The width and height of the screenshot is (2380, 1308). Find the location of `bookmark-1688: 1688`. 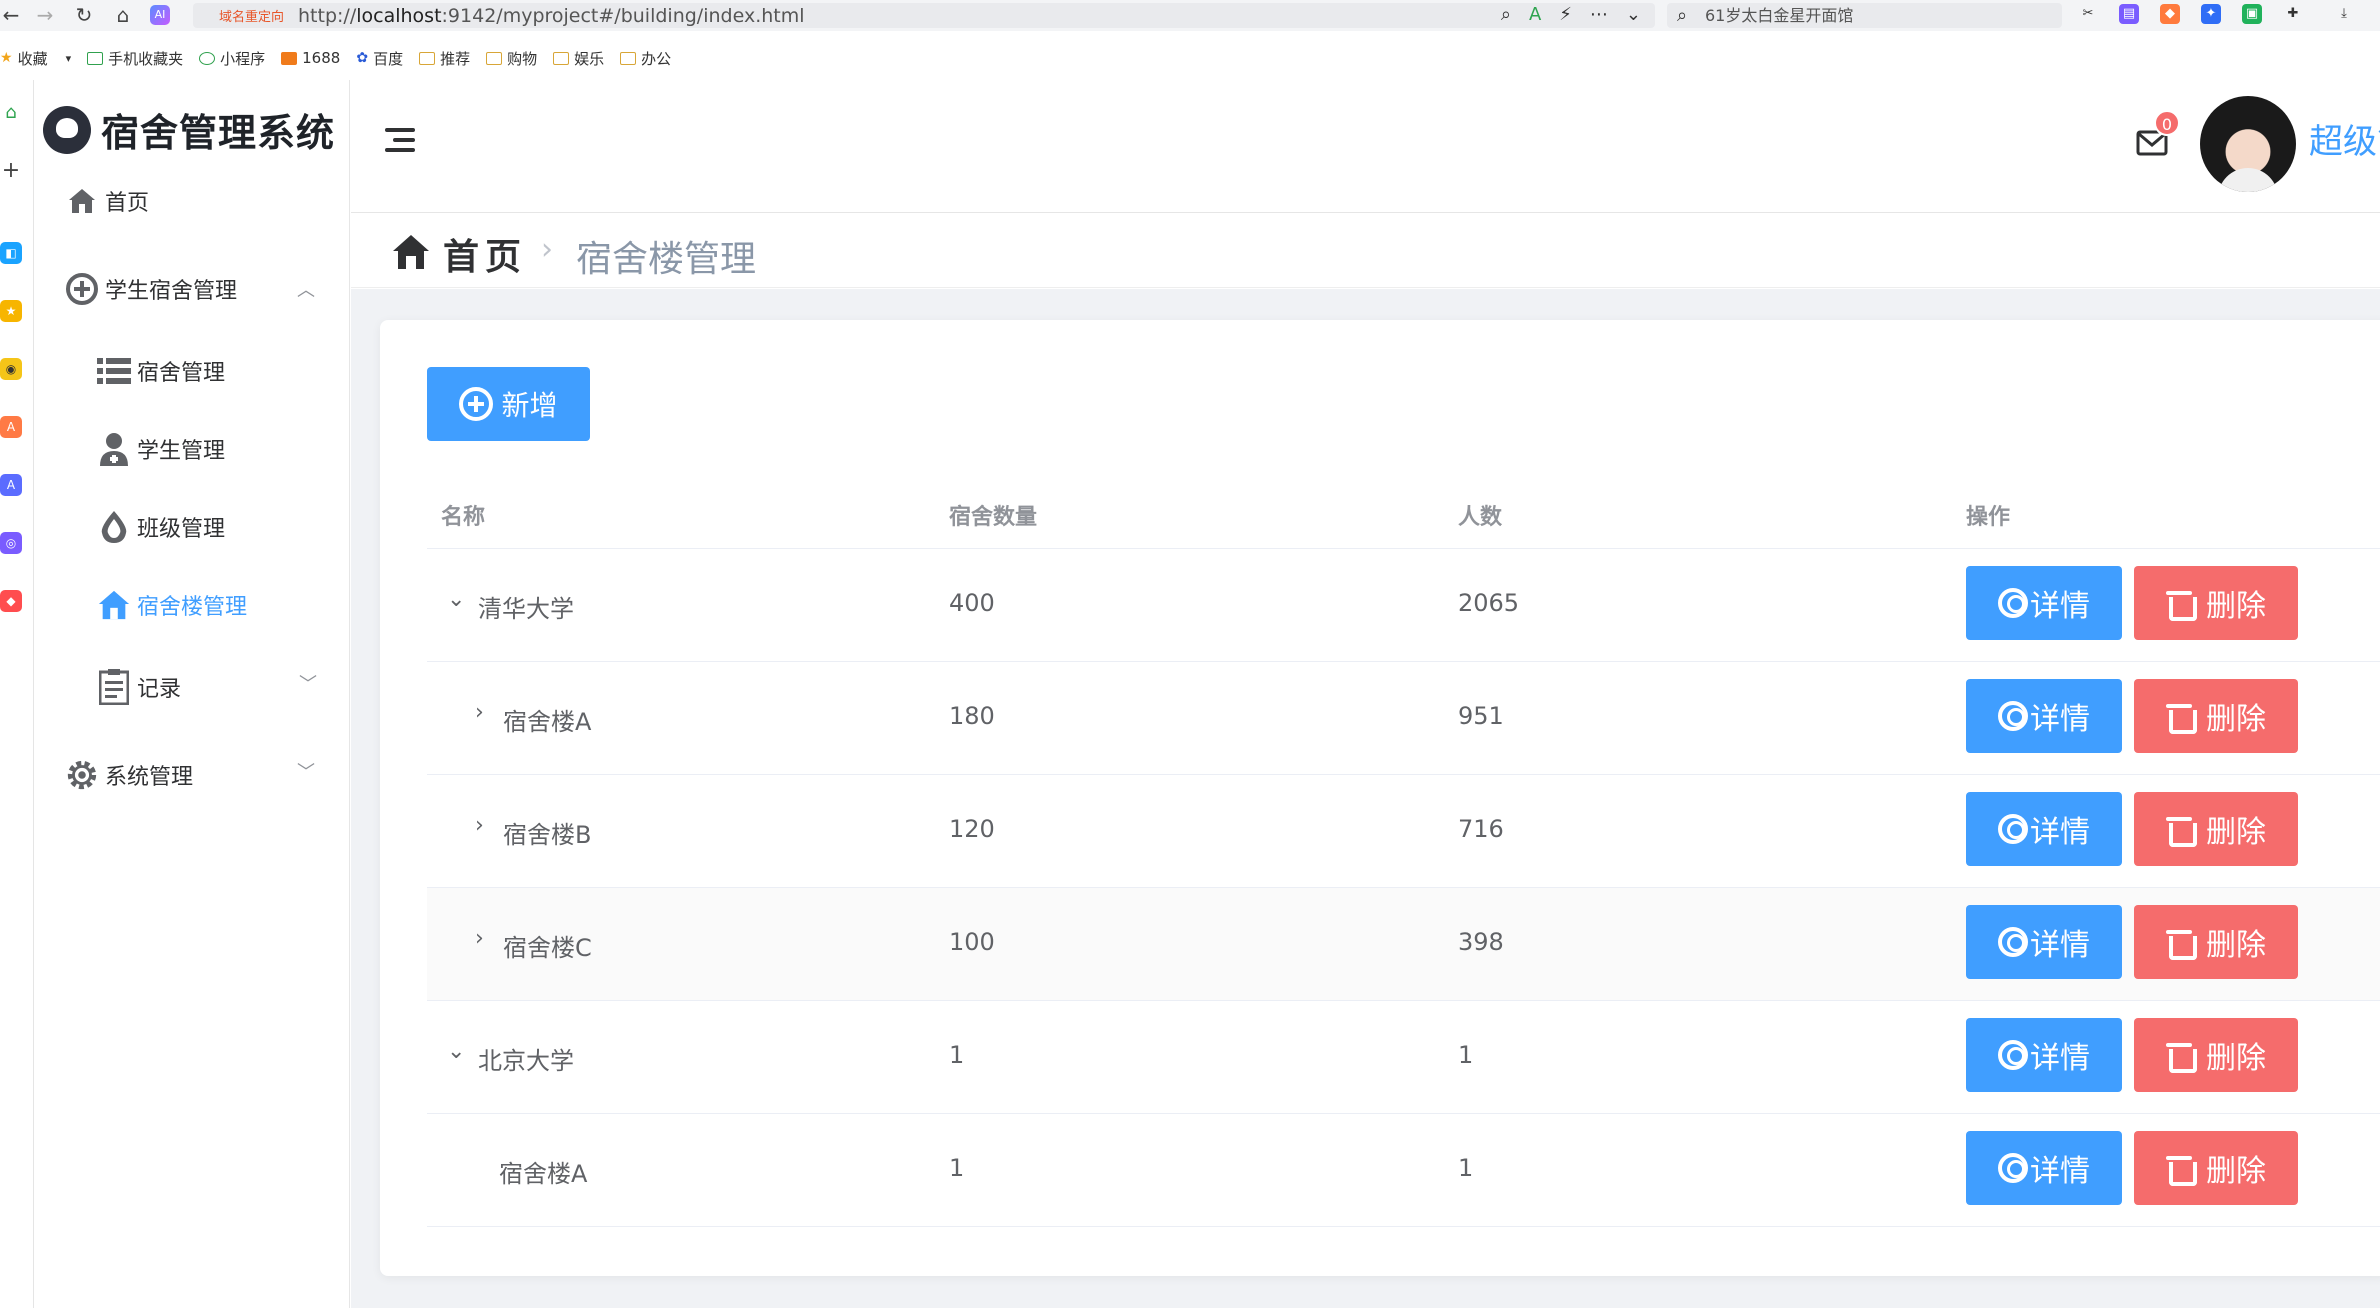

bookmark-1688: 1688 is located at coordinates (310, 58).